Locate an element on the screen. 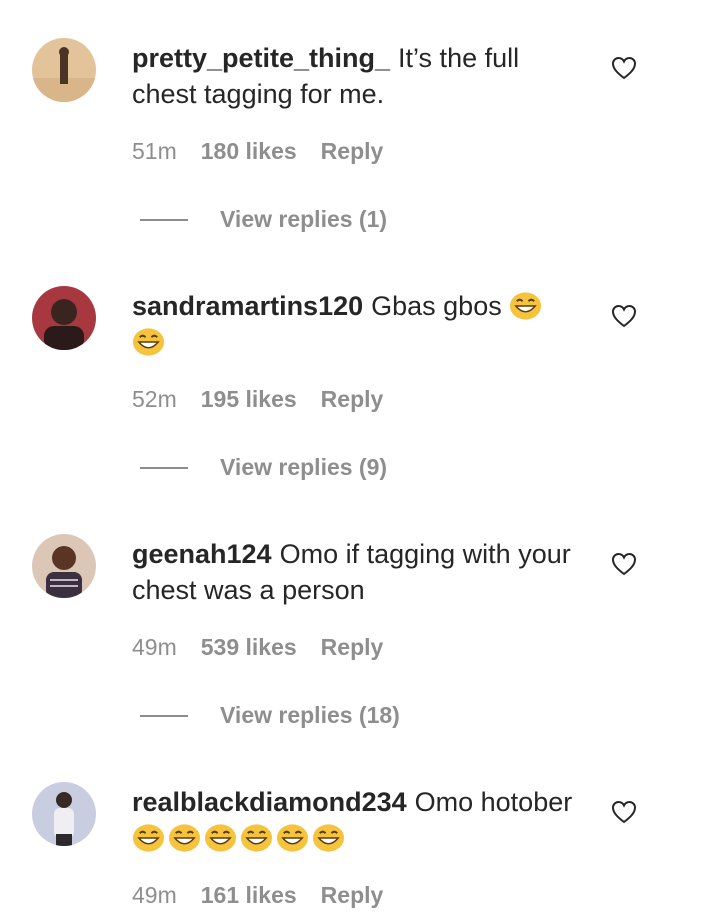 The height and width of the screenshot is (923, 720). comment-body: Omo hotober is located at coordinates (493, 802).